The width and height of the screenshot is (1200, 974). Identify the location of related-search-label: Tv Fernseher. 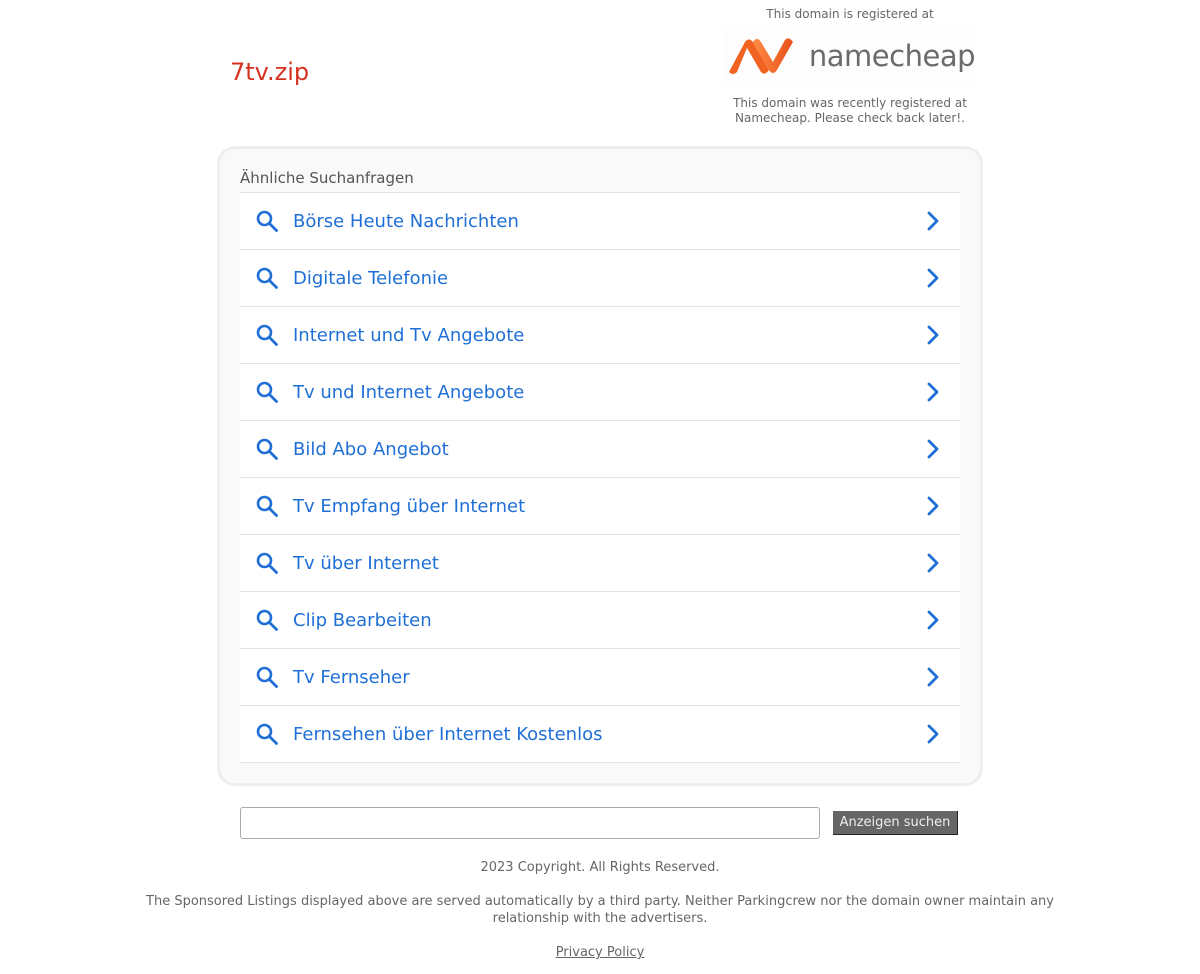
(351, 677).